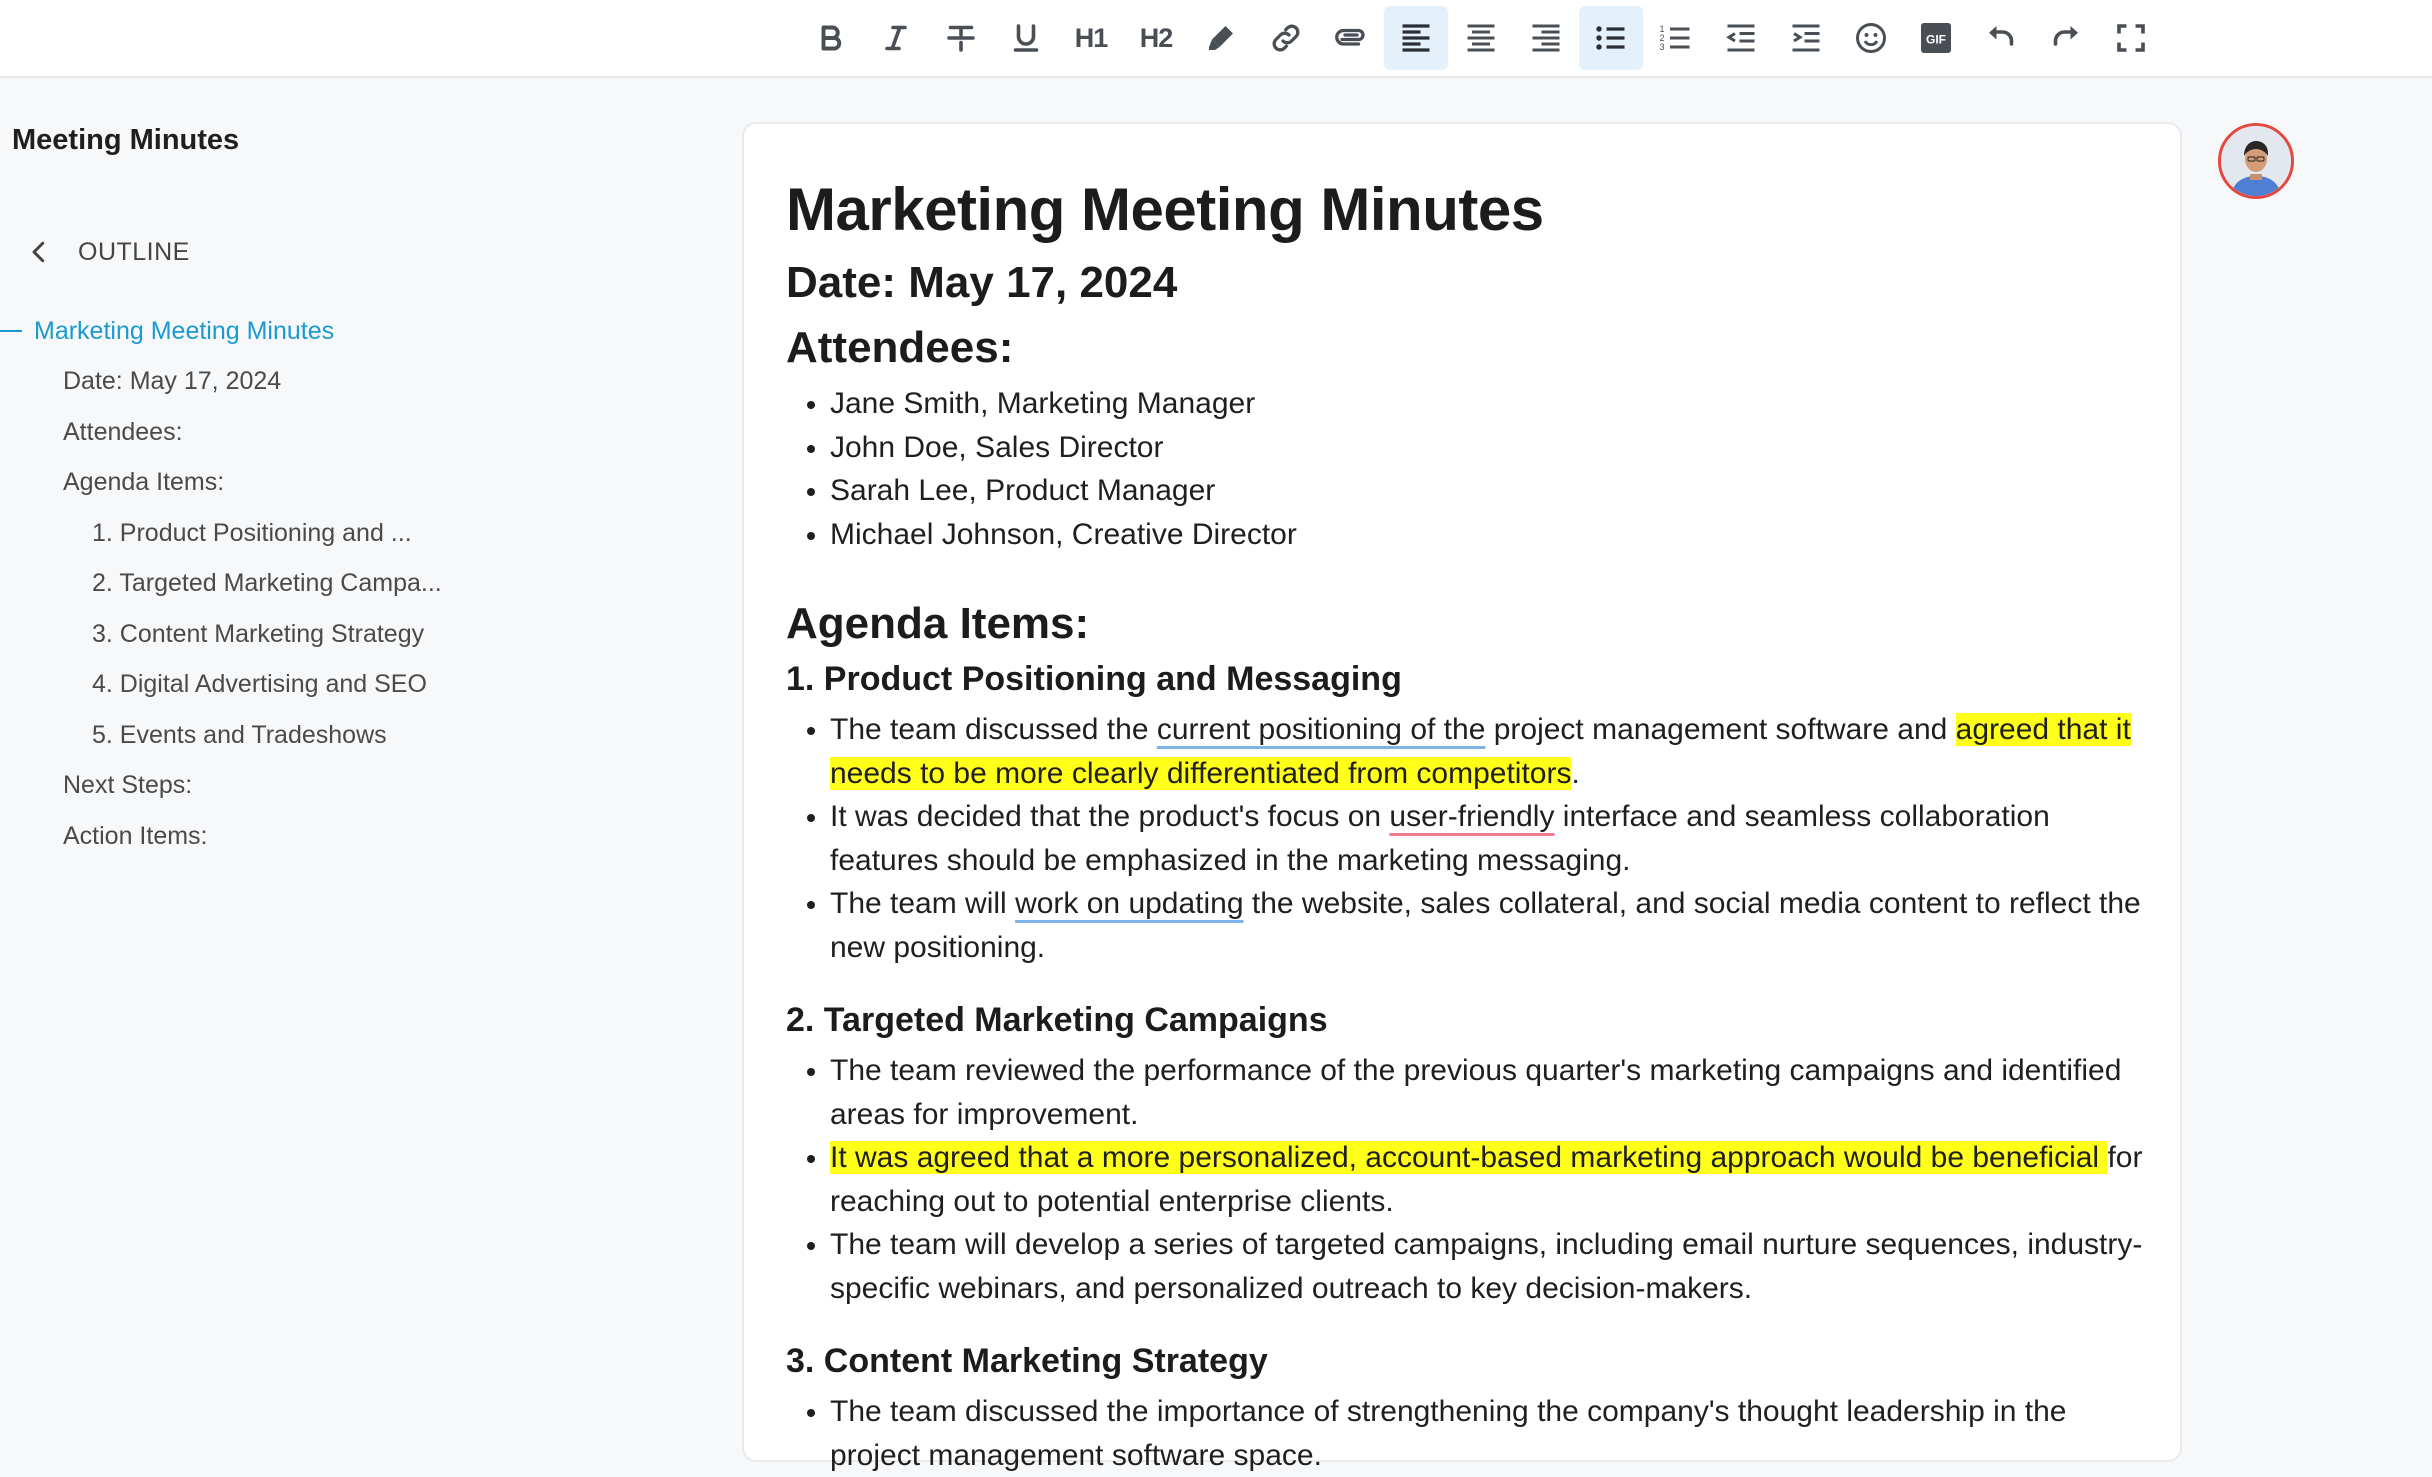  I want to click on user-avatar, so click(2256, 161).